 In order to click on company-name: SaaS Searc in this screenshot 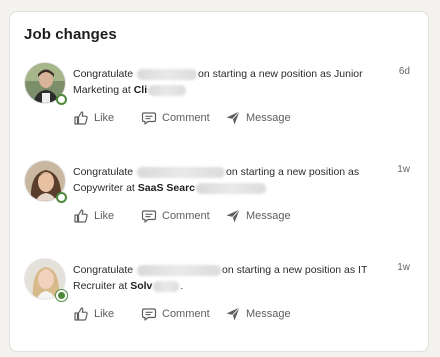, I will do `click(202, 188)`.